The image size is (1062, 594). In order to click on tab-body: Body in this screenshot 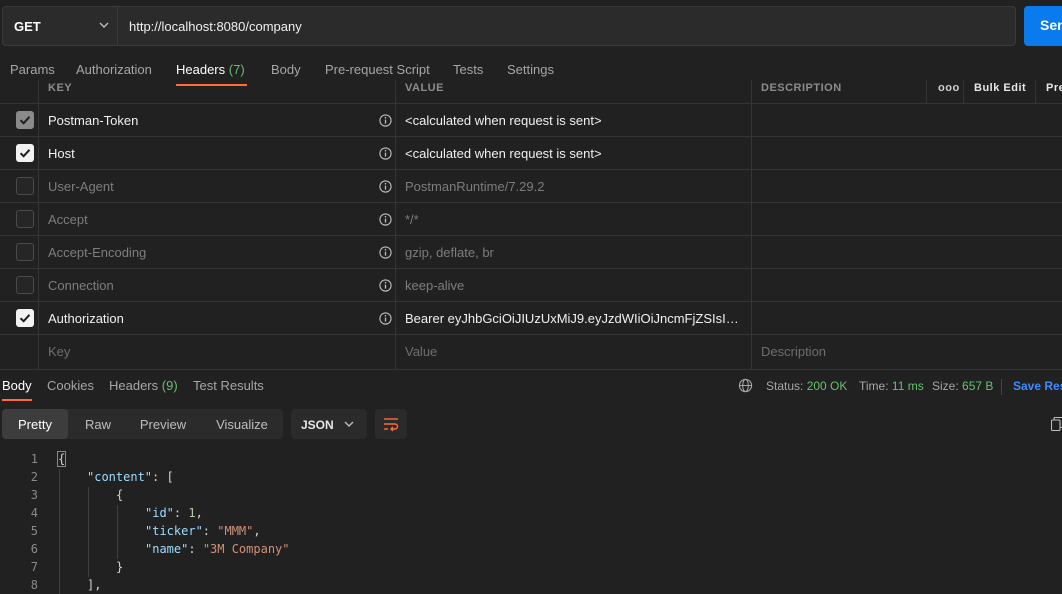, I will do `click(286, 69)`.